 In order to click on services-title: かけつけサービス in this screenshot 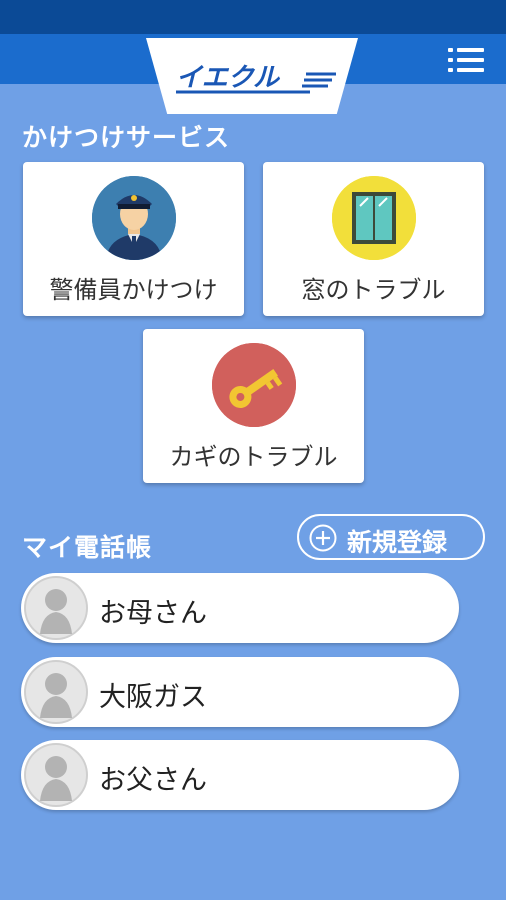, I will do `click(126, 137)`.